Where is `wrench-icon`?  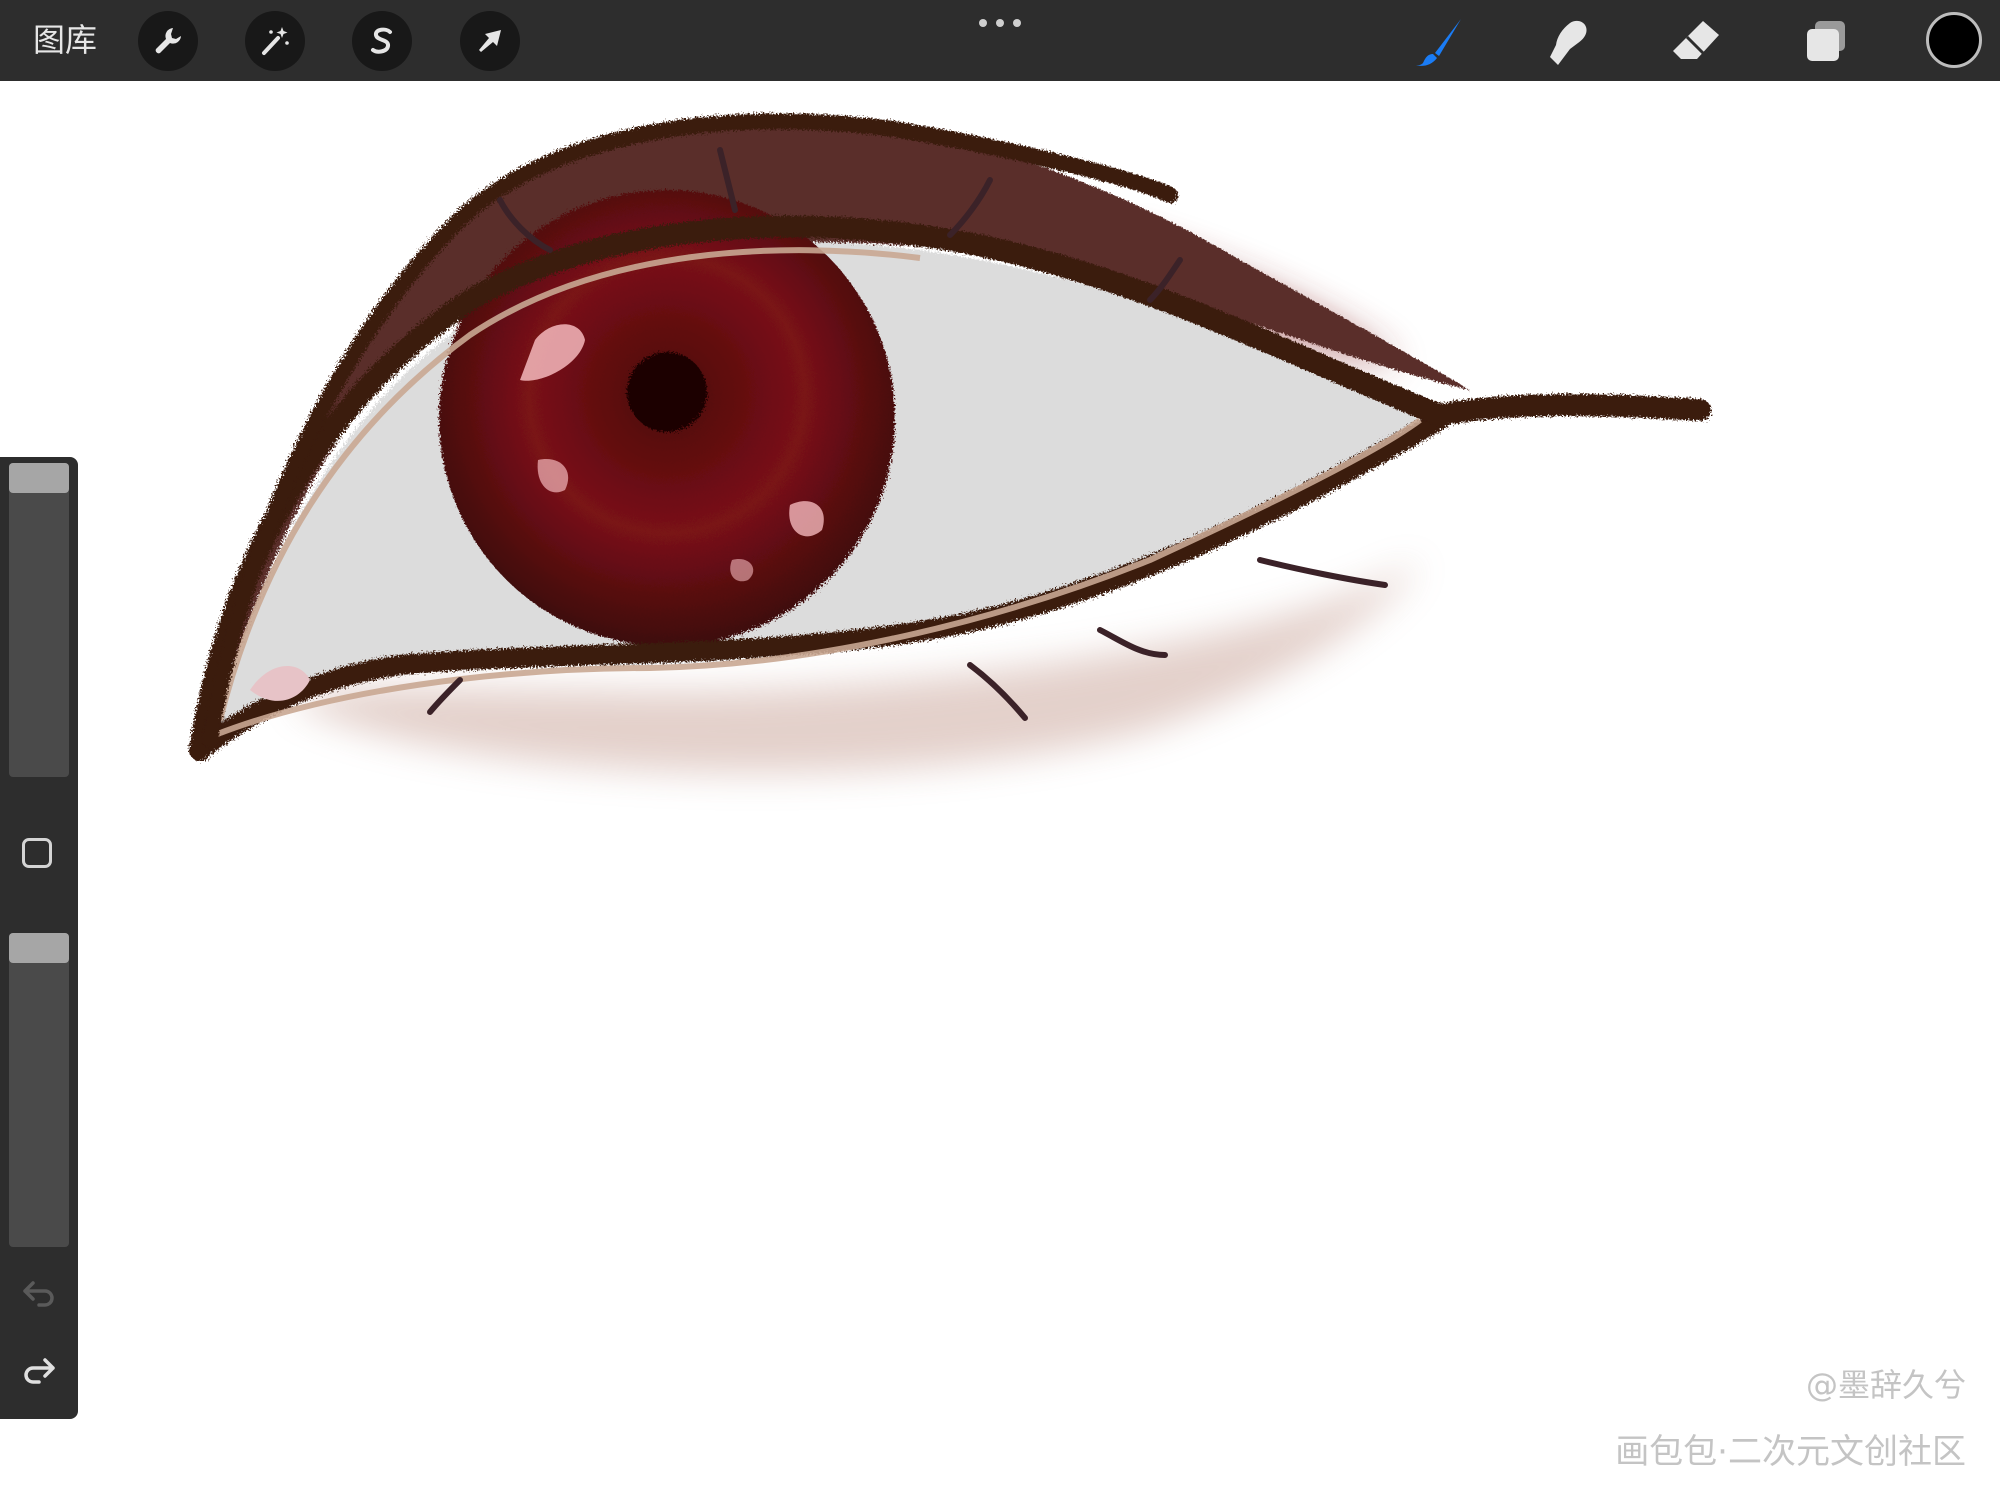
wrench-icon is located at coordinates (168, 41).